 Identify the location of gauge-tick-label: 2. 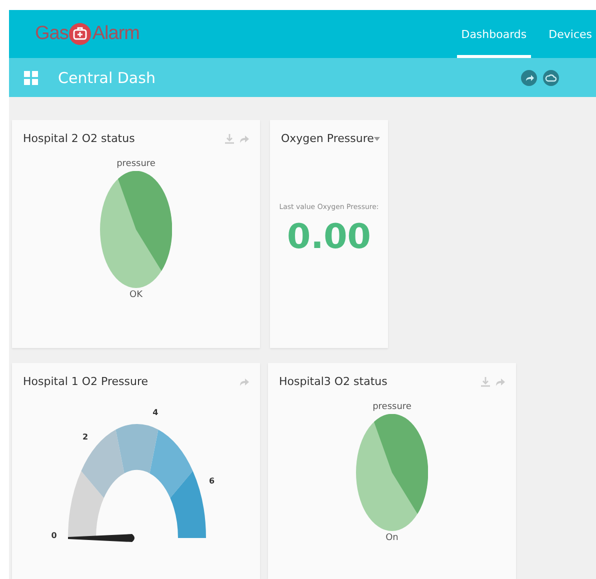
(85, 437).